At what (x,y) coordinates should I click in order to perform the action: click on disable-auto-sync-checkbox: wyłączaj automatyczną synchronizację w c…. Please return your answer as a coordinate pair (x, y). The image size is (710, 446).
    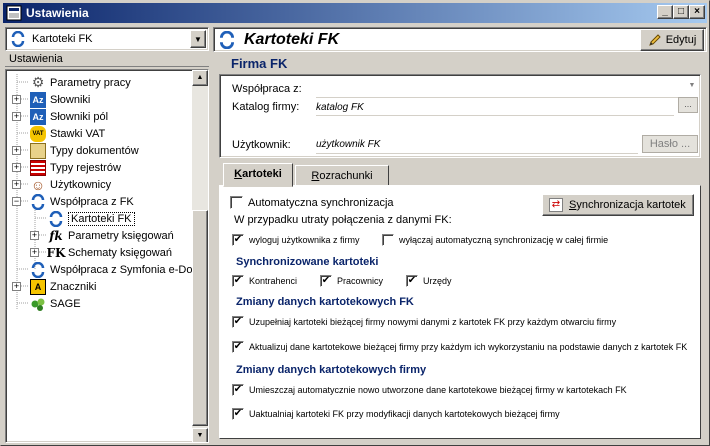
    Looking at the image, I should click on (495, 240).